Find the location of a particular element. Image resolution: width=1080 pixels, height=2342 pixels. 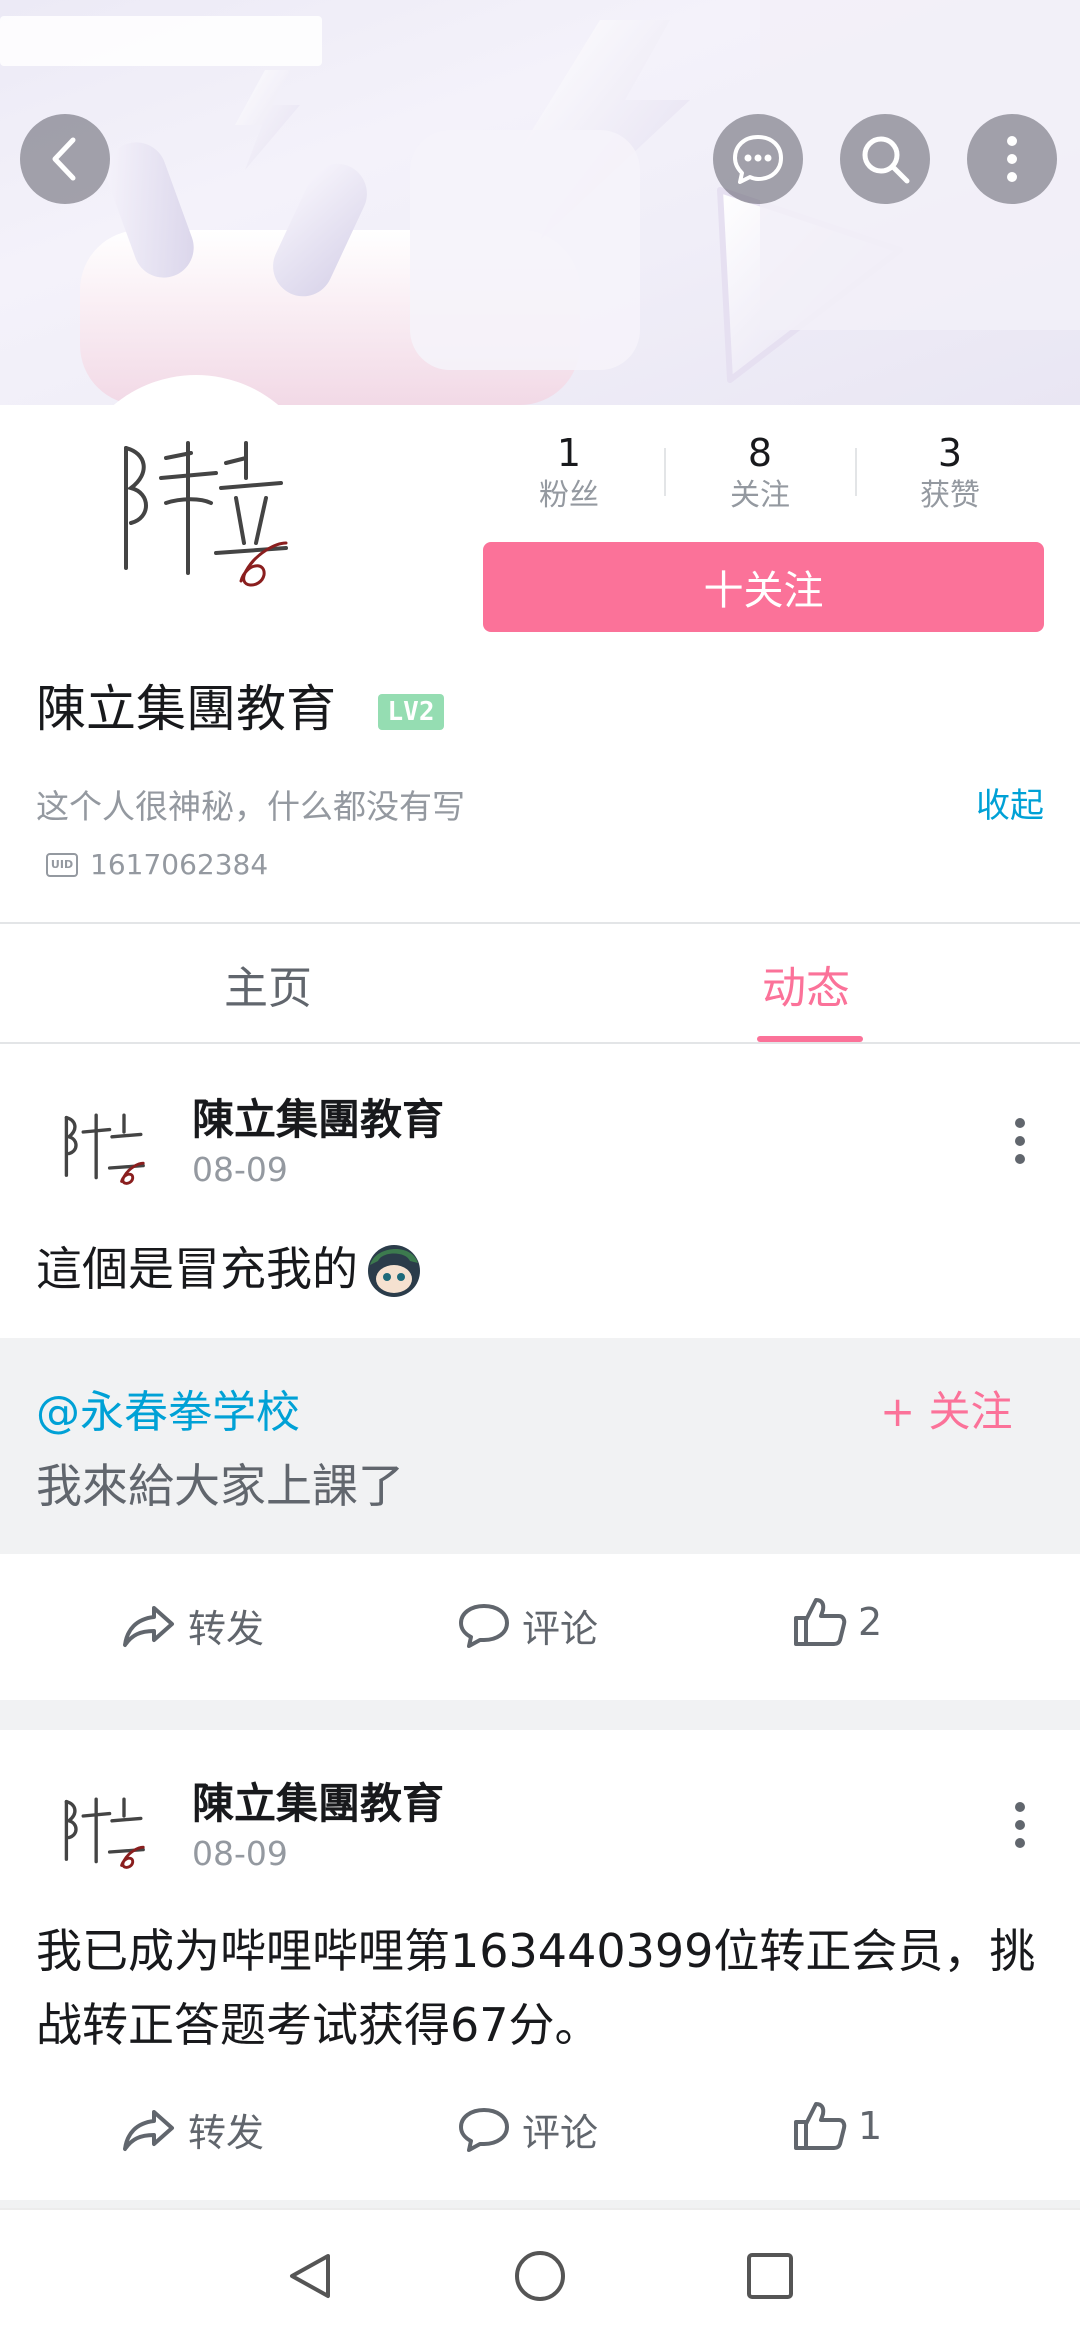

emoji-sticker-icon is located at coordinates (394, 1271).